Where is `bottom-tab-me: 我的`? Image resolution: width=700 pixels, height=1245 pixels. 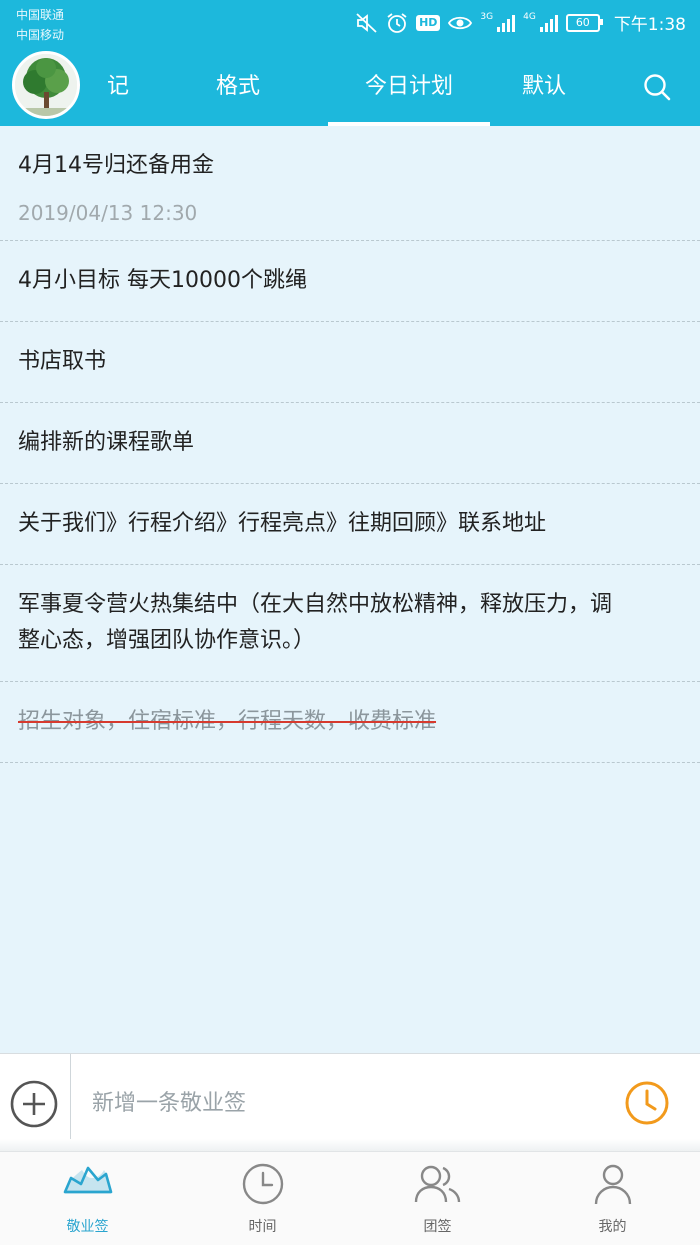 bottom-tab-me: 我的 is located at coordinates (612, 1198).